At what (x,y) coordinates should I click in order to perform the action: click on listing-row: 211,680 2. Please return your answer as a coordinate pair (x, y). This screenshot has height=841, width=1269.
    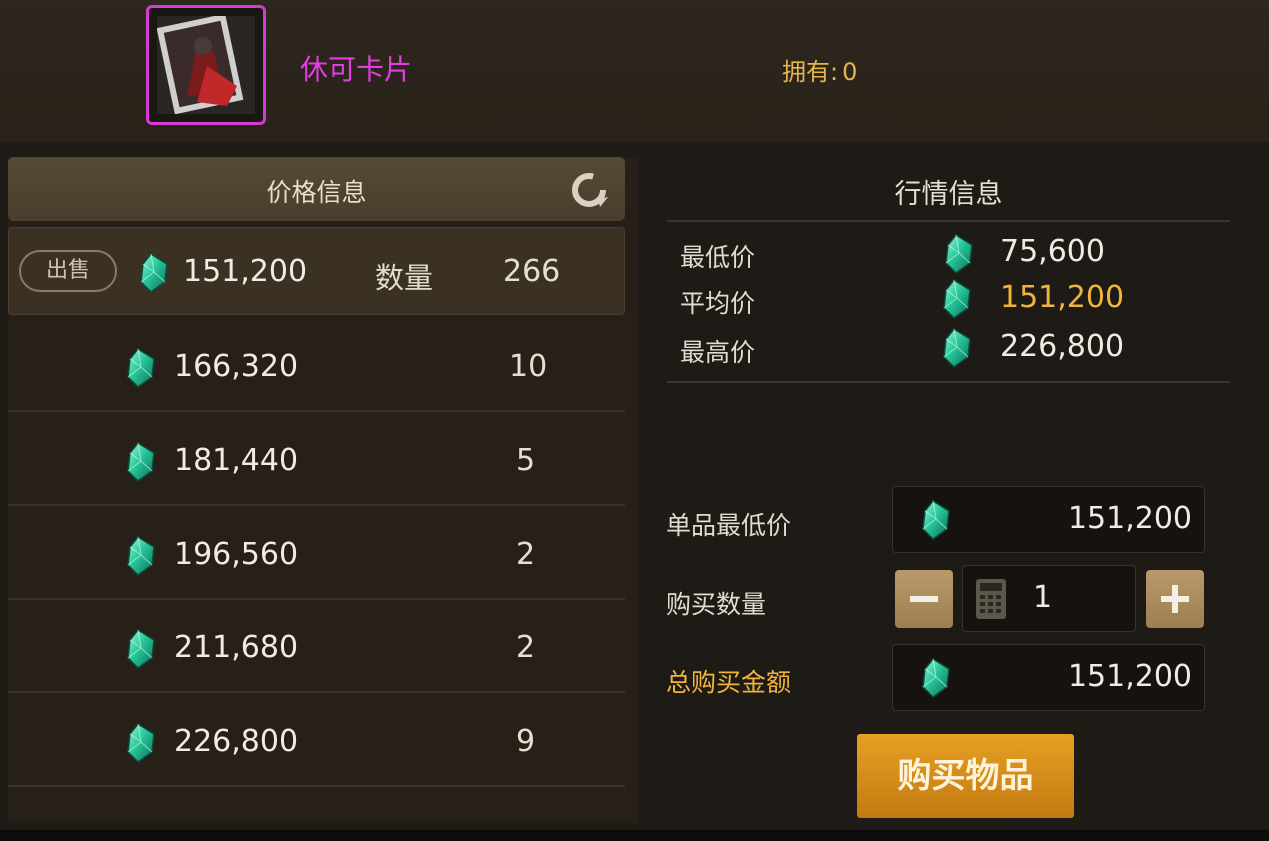
    Looking at the image, I should click on (316, 645).